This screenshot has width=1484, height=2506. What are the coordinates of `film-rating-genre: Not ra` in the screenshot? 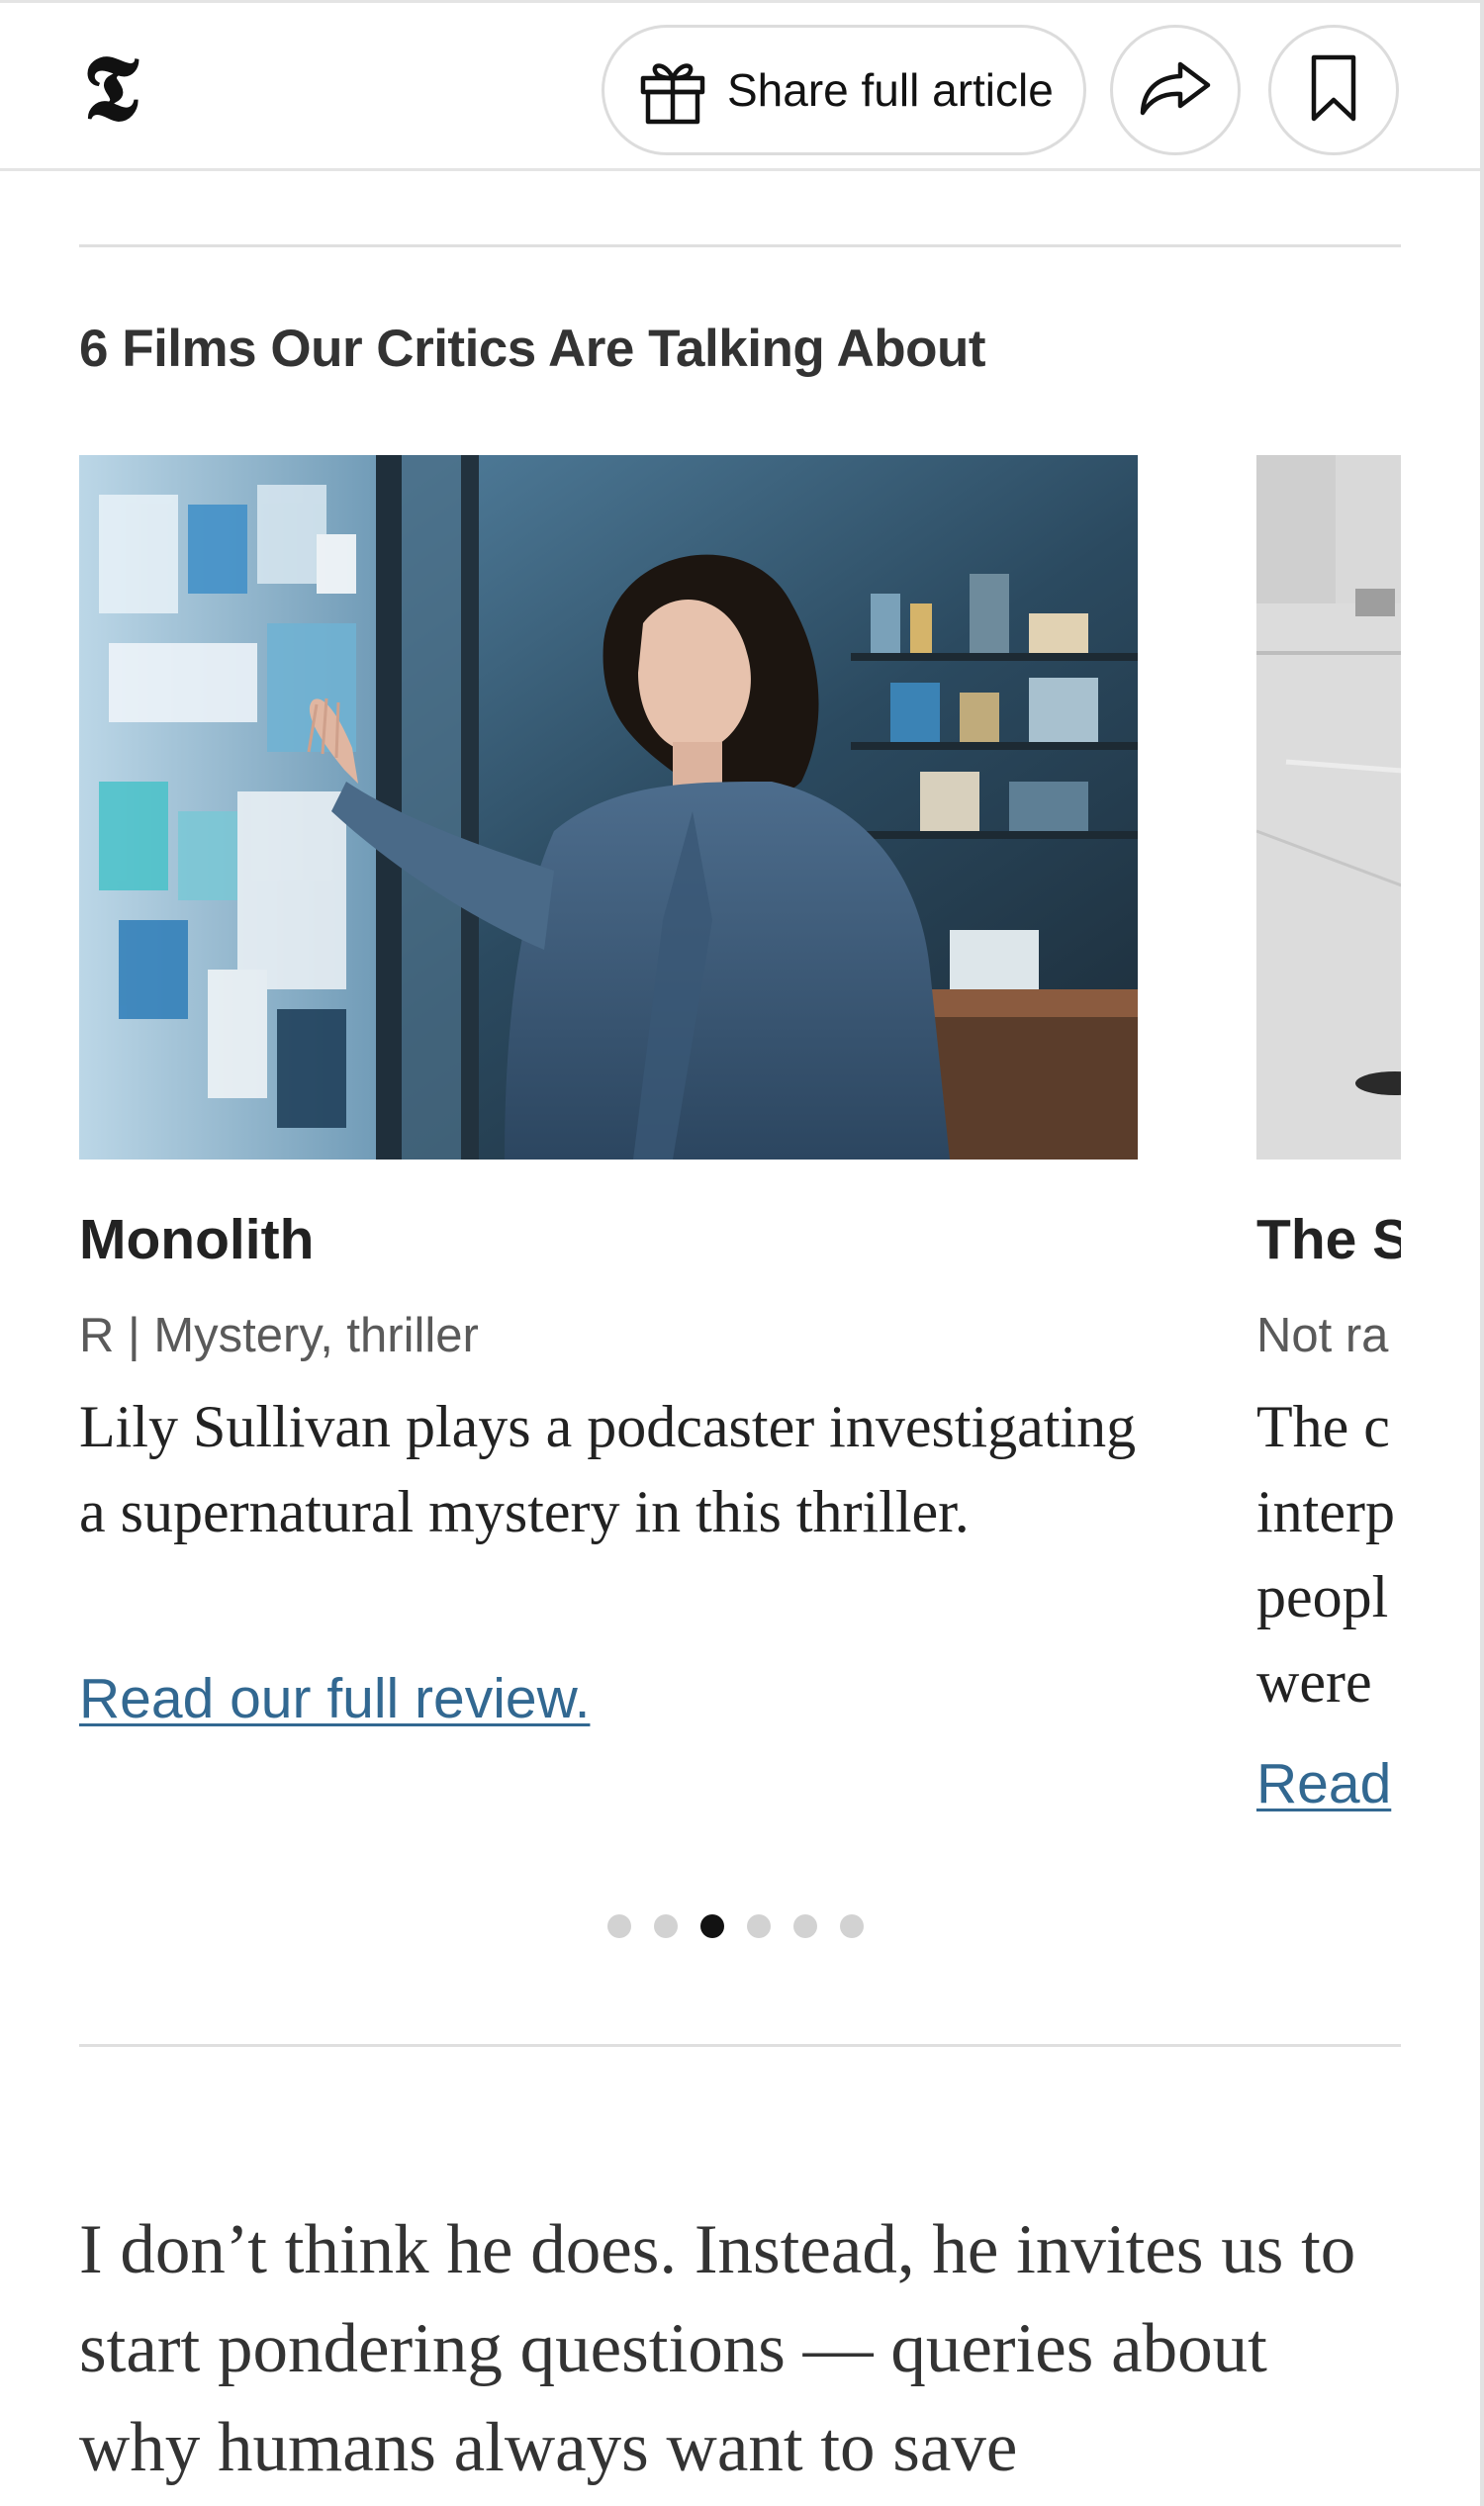 It's located at (1322, 1335).